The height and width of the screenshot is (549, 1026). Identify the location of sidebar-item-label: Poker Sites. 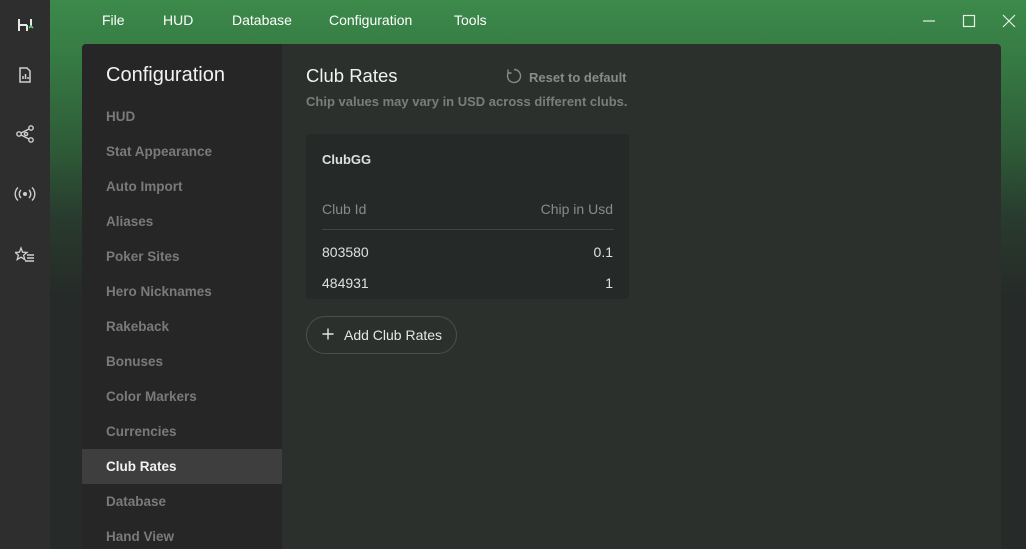
(143, 256).